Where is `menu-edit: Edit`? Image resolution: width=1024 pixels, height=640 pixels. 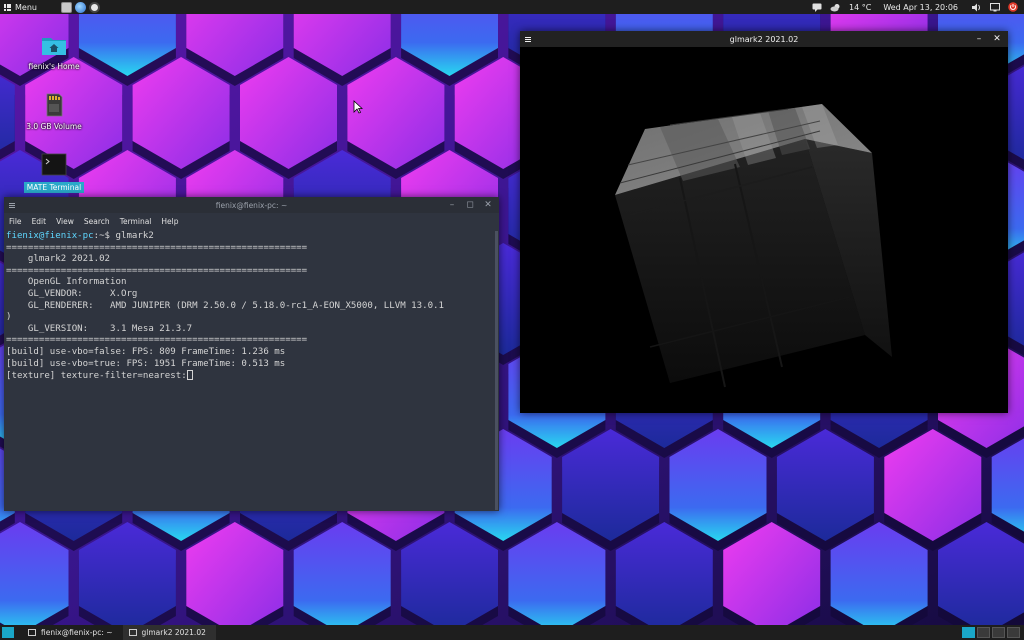 menu-edit: Edit is located at coordinates (39, 221).